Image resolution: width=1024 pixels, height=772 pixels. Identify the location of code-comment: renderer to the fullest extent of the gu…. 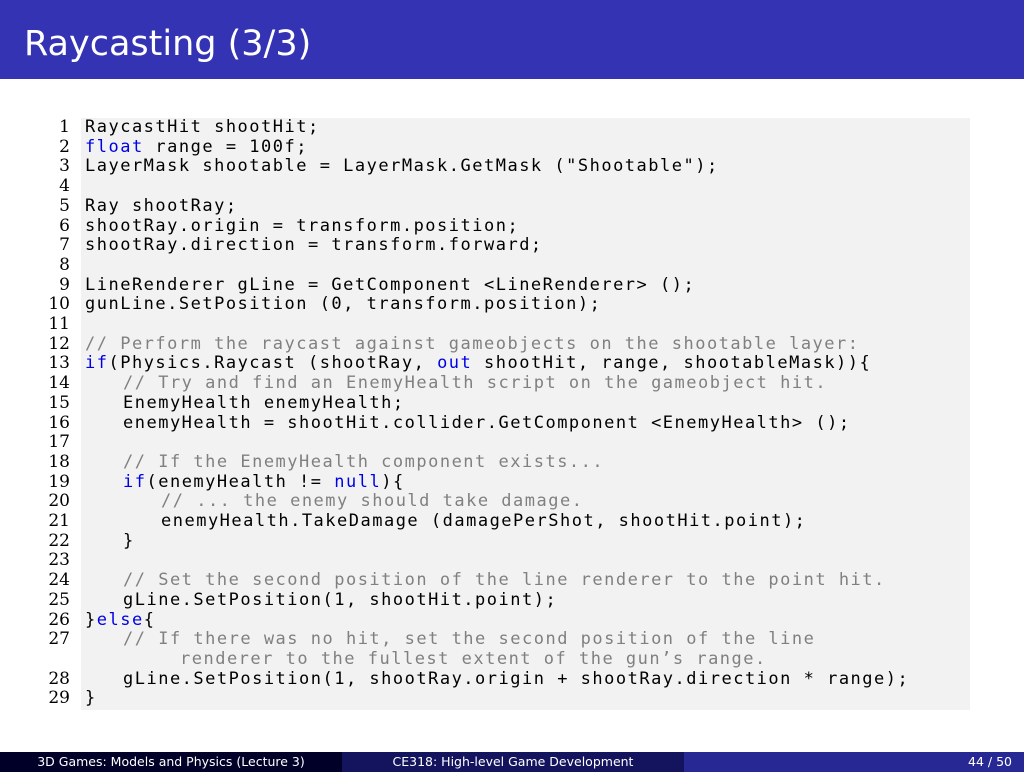
(473, 658).